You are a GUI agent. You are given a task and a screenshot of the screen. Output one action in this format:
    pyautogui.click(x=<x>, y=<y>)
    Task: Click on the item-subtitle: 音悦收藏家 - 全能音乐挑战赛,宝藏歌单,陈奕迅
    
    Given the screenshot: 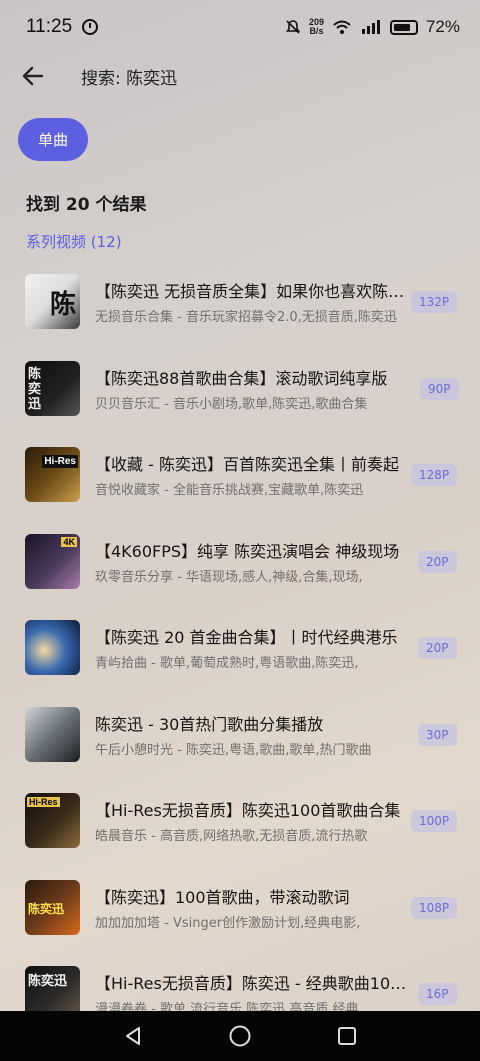 What is the action you would take?
    pyautogui.click(x=229, y=490)
    